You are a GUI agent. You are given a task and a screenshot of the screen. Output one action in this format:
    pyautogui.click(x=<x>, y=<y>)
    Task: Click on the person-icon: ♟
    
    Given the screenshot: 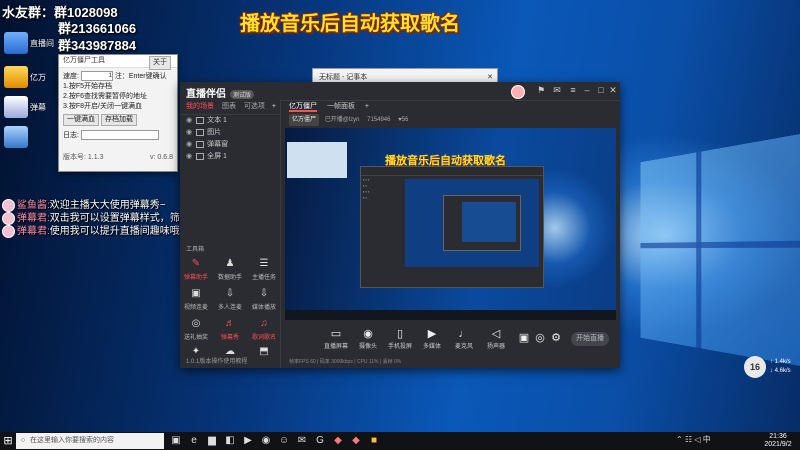 What is the action you would take?
    pyautogui.click(x=230, y=263)
    